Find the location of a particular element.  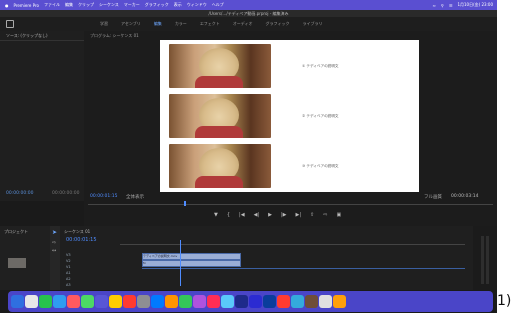

photos-icon is located at coordinates (171, 301).